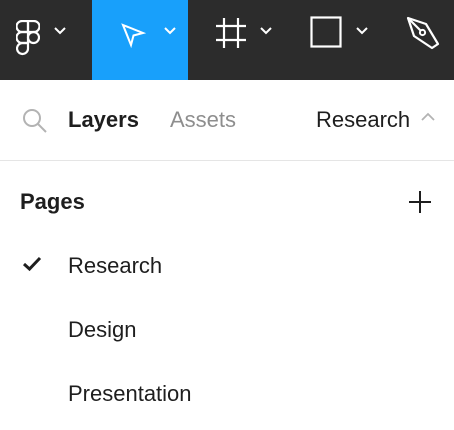 The image size is (454, 430). Describe the element at coordinates (46, 40) in the screenshot. I see `main-menu-button` at that location.